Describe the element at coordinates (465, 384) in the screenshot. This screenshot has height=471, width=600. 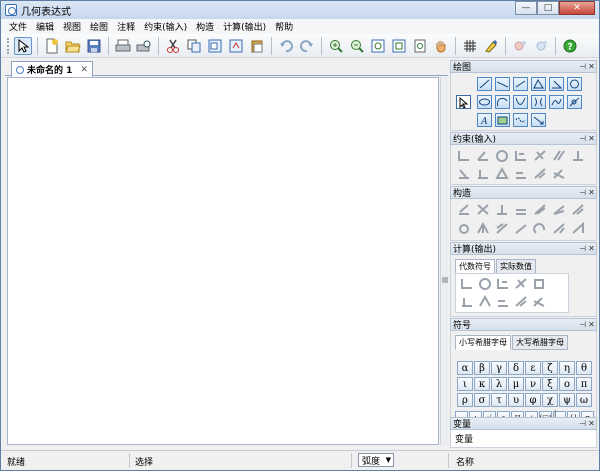
I see `greek-letter-button: ι` at that location.